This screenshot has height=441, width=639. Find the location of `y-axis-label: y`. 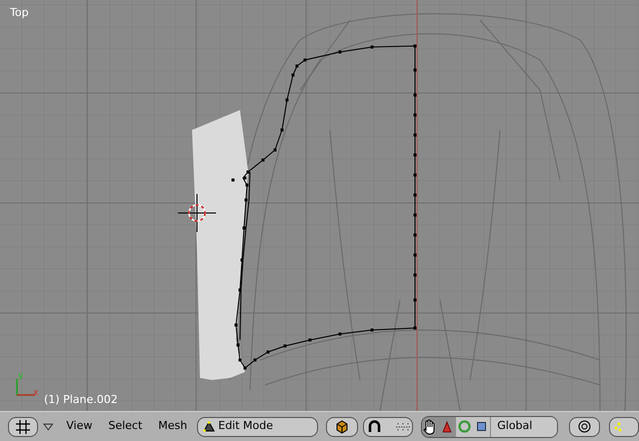

y-axis-label: y is located at coordinates (21, 376).